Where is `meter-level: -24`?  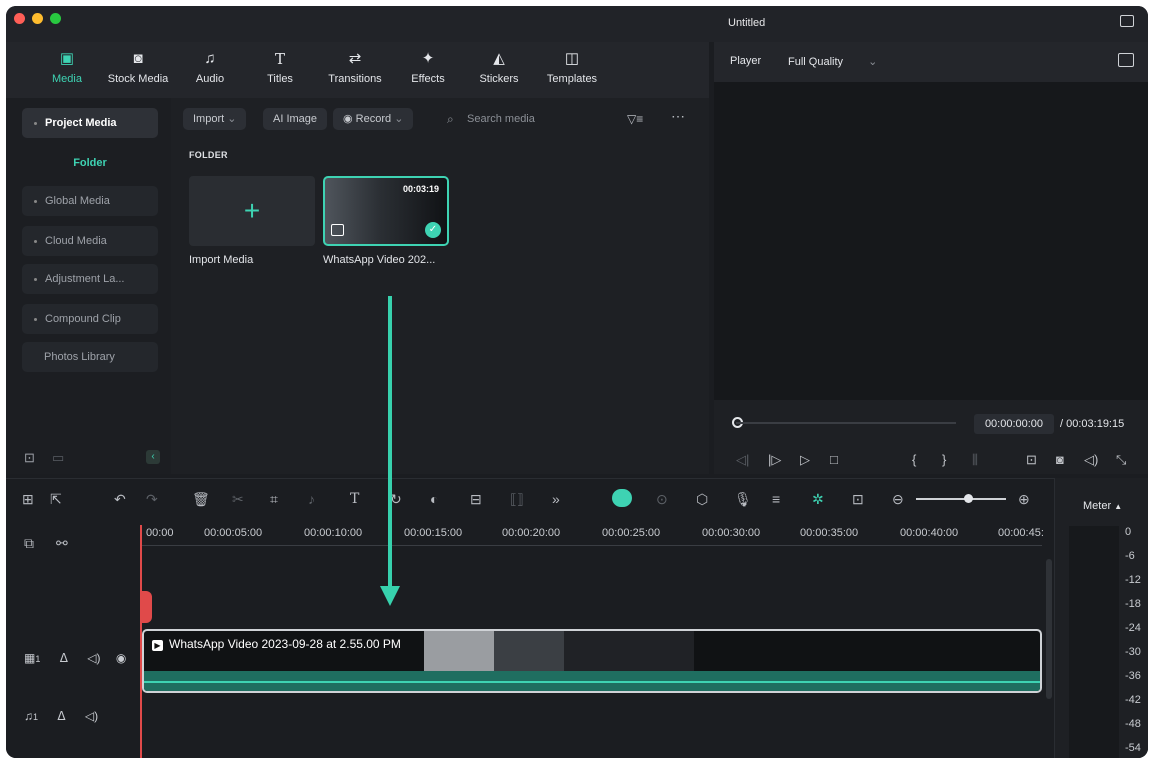 meter-level: -24 is located at coordinates (1133, 628).